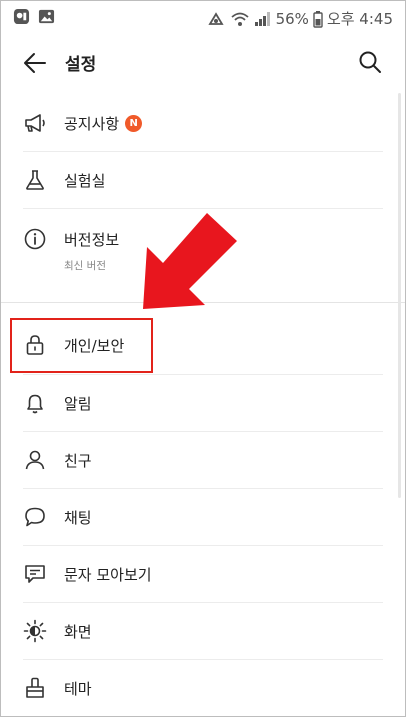 The height and width of the screenshot is (717, 406). I want to click on menu-item-sms: 문자 모아보기, so click(203, 574).